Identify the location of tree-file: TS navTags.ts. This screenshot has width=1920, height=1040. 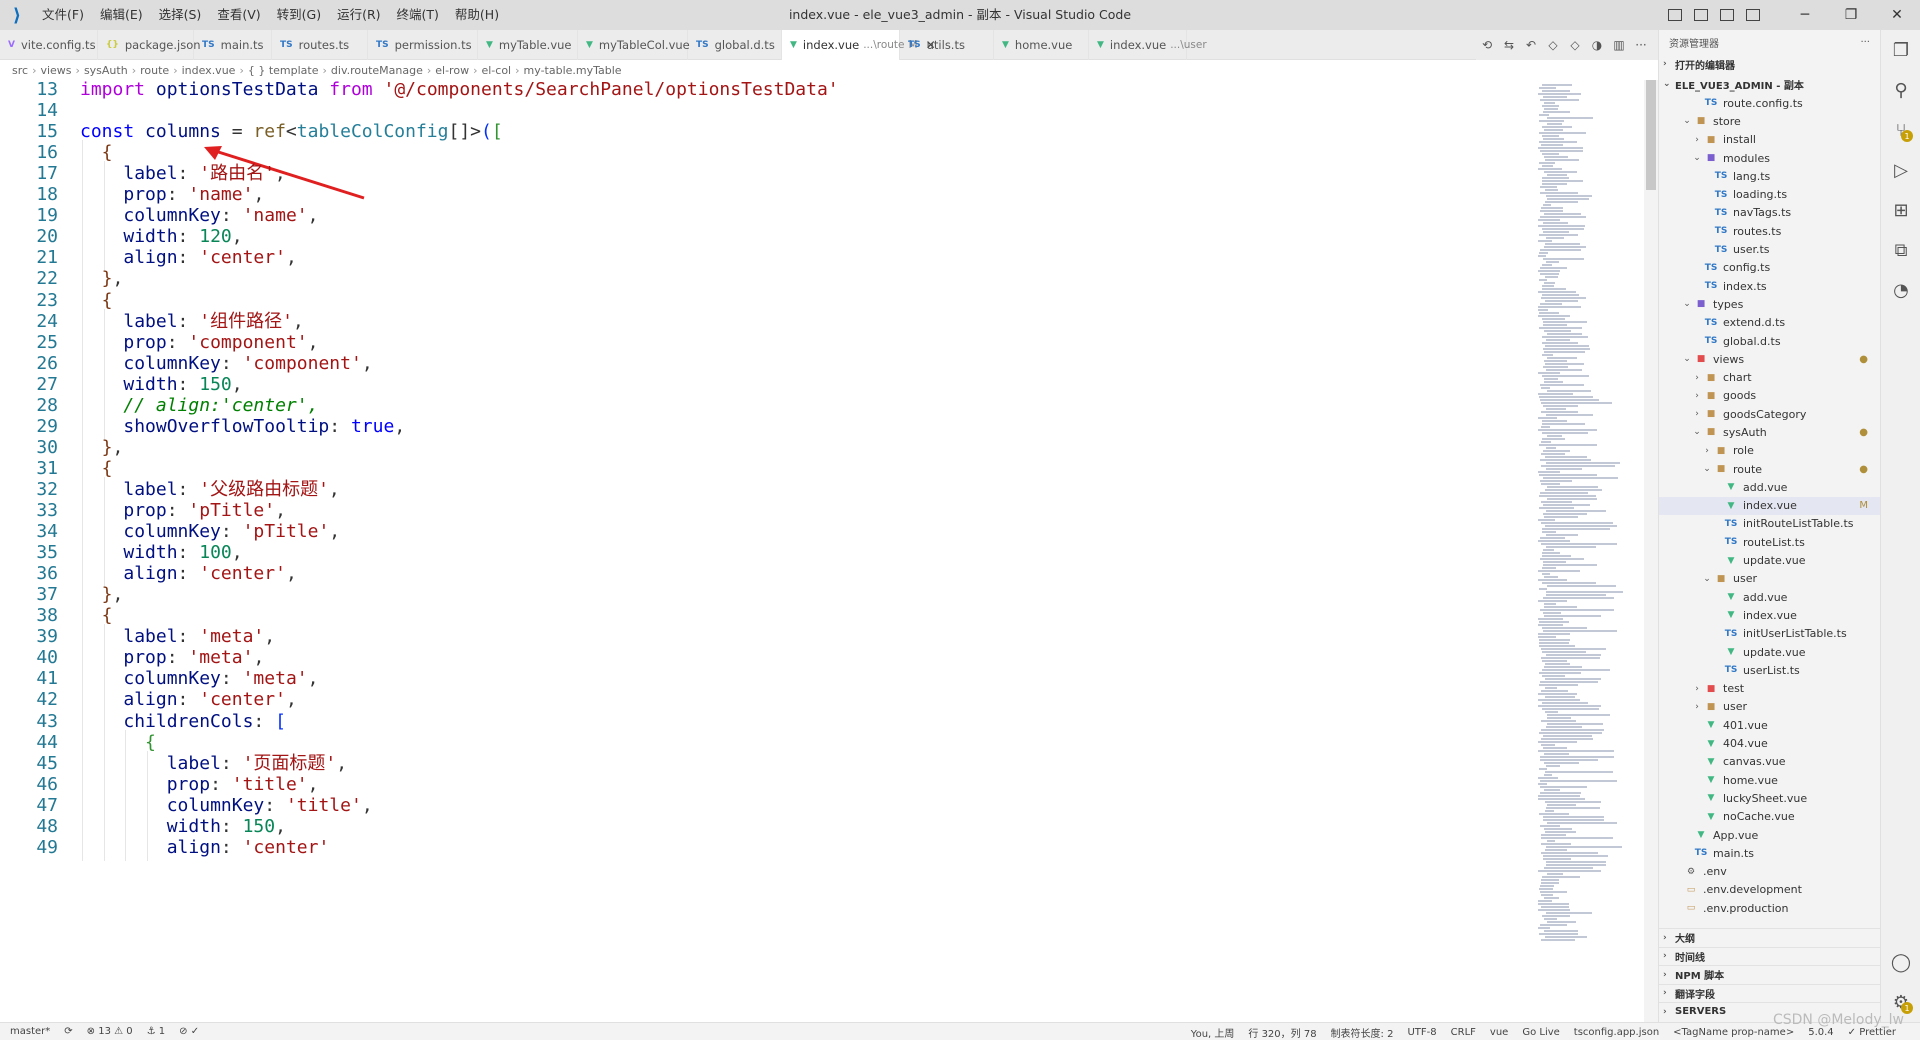
(1769, 213).